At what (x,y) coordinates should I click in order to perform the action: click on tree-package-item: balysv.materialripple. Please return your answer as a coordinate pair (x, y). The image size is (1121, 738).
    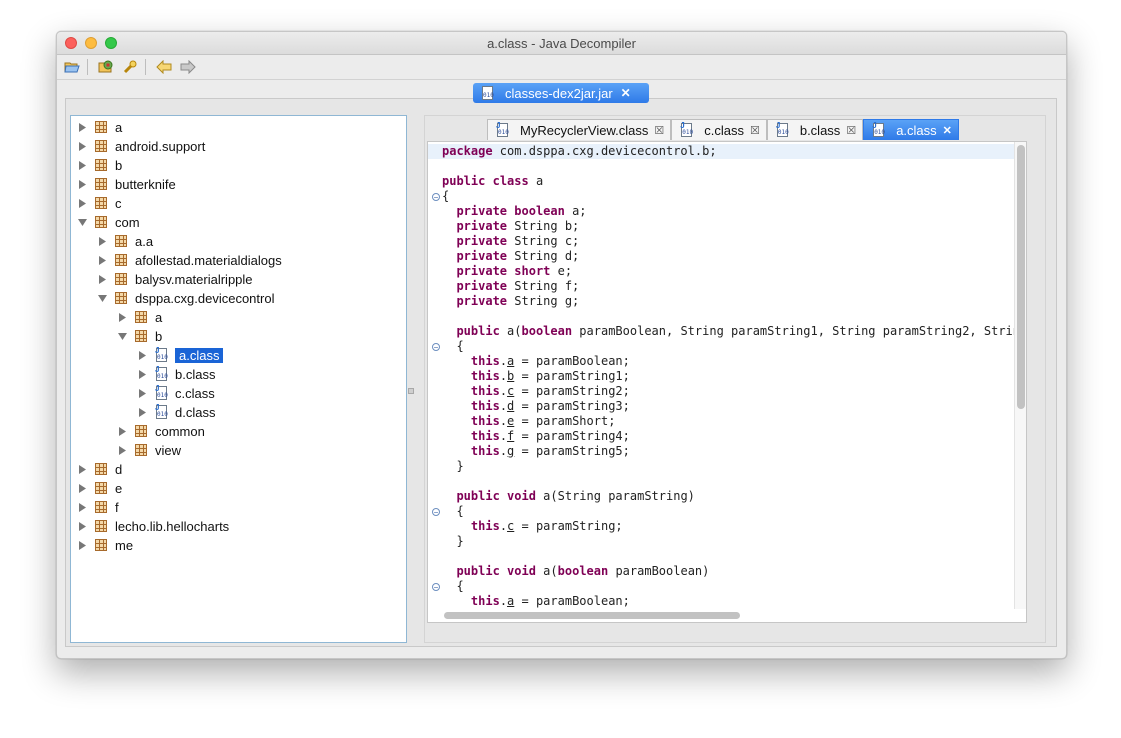
    Looking at the image, I should click on (175, 279).